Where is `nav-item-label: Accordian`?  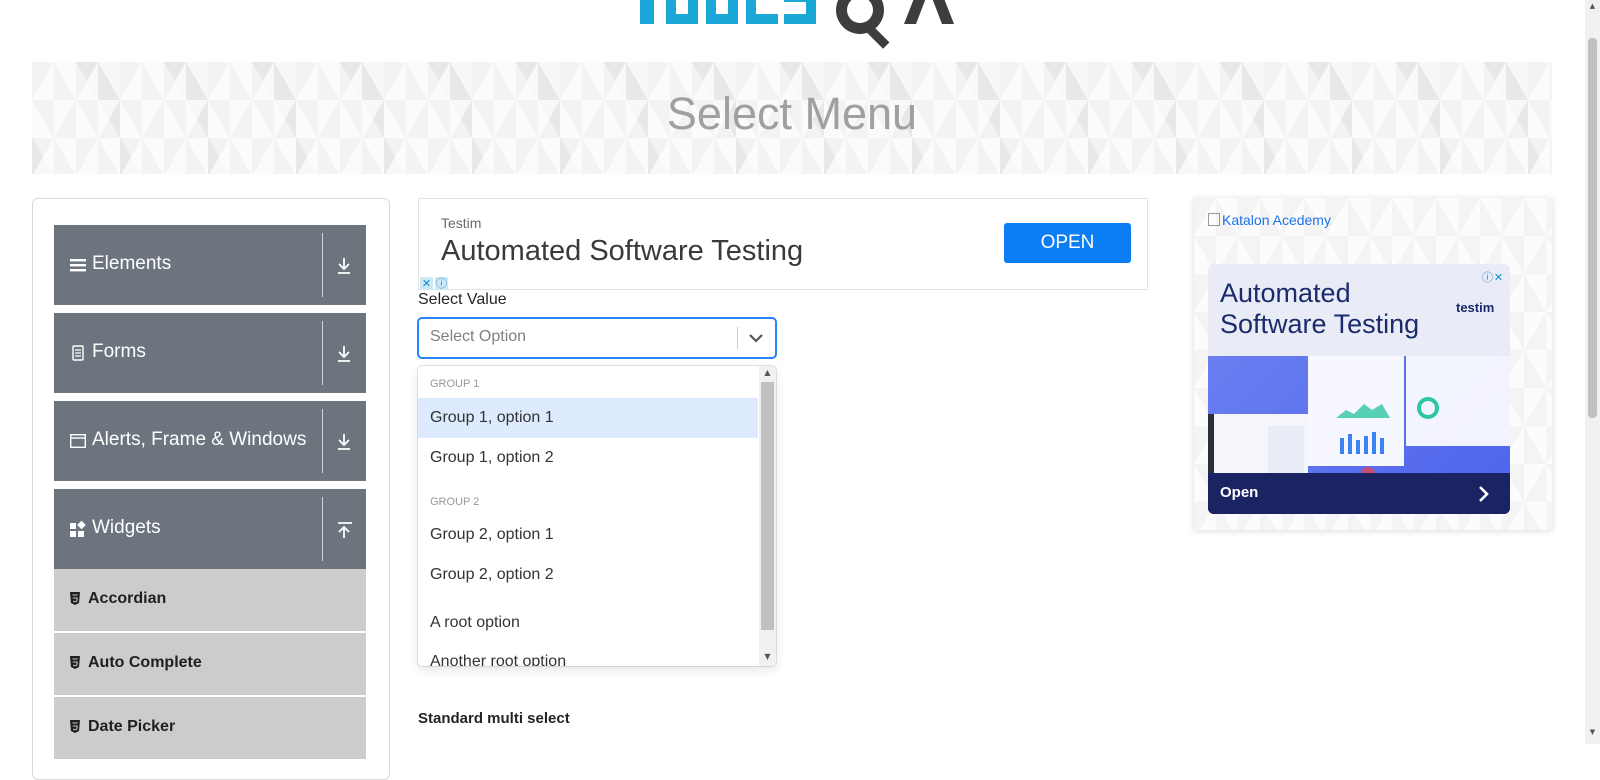
nav-item-label: Accordian is located at coordinates (127, 598).